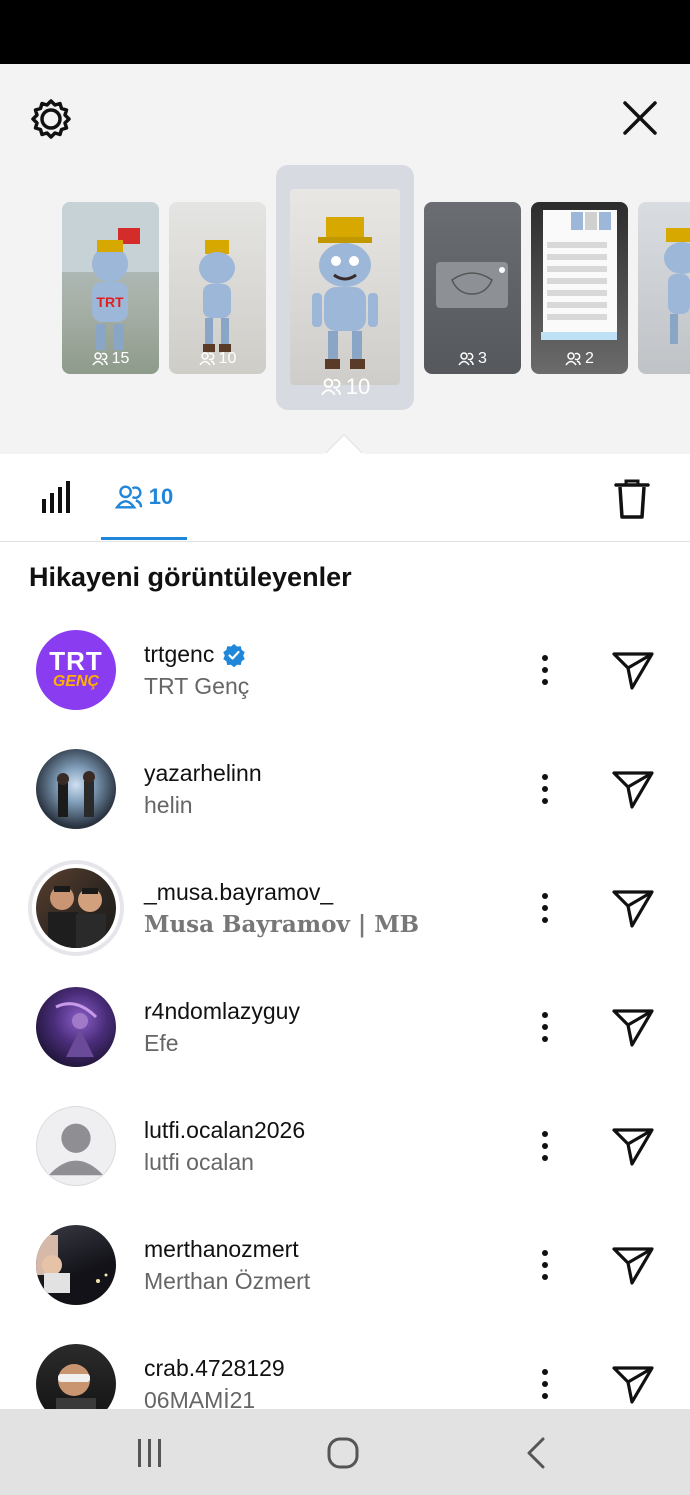  I want to click on recent-apps-icon, so click(150, 1453).